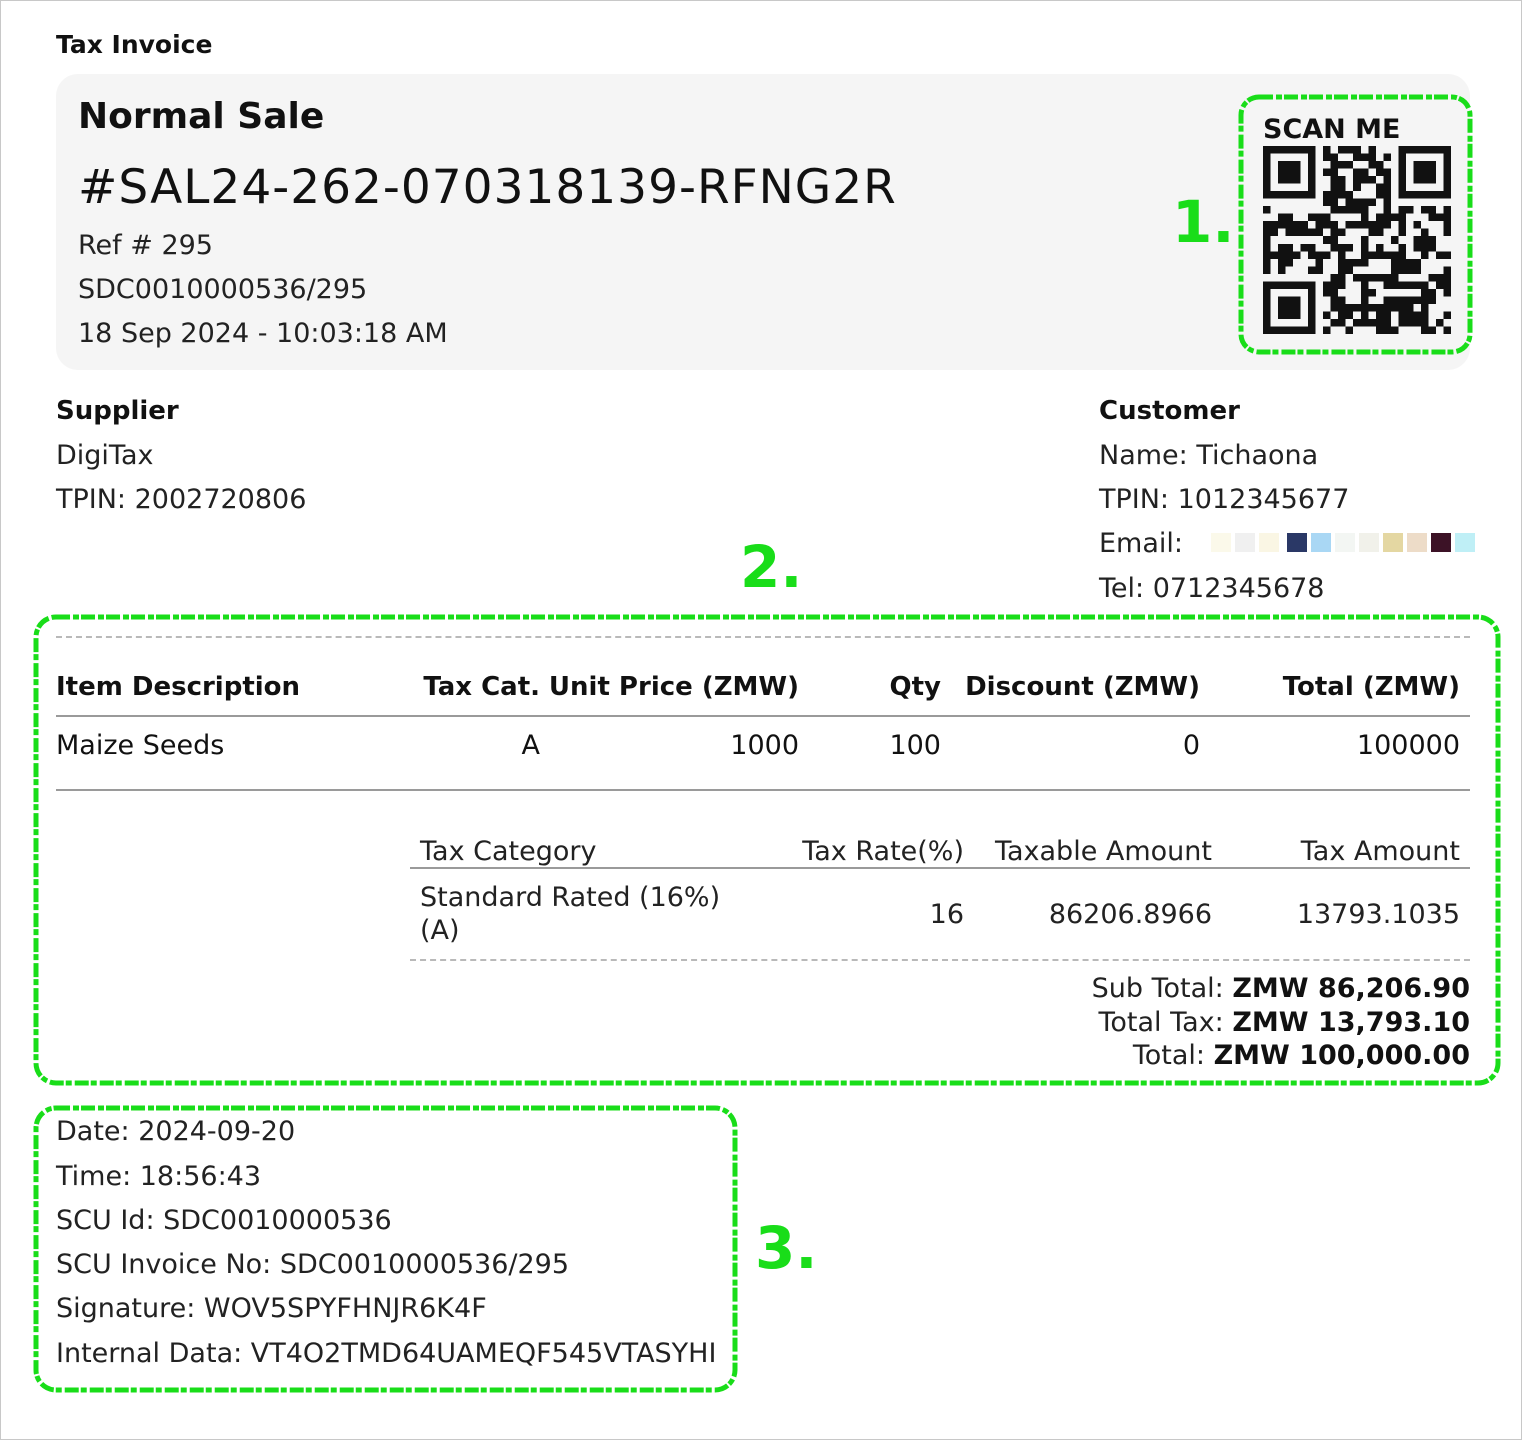 The width and height of the screenshot is (1522, 1440). Describe the element at coordinates (1351, 988) in the screenshot. I see `sub-total-value: ZMW 86,206.90` at that location.